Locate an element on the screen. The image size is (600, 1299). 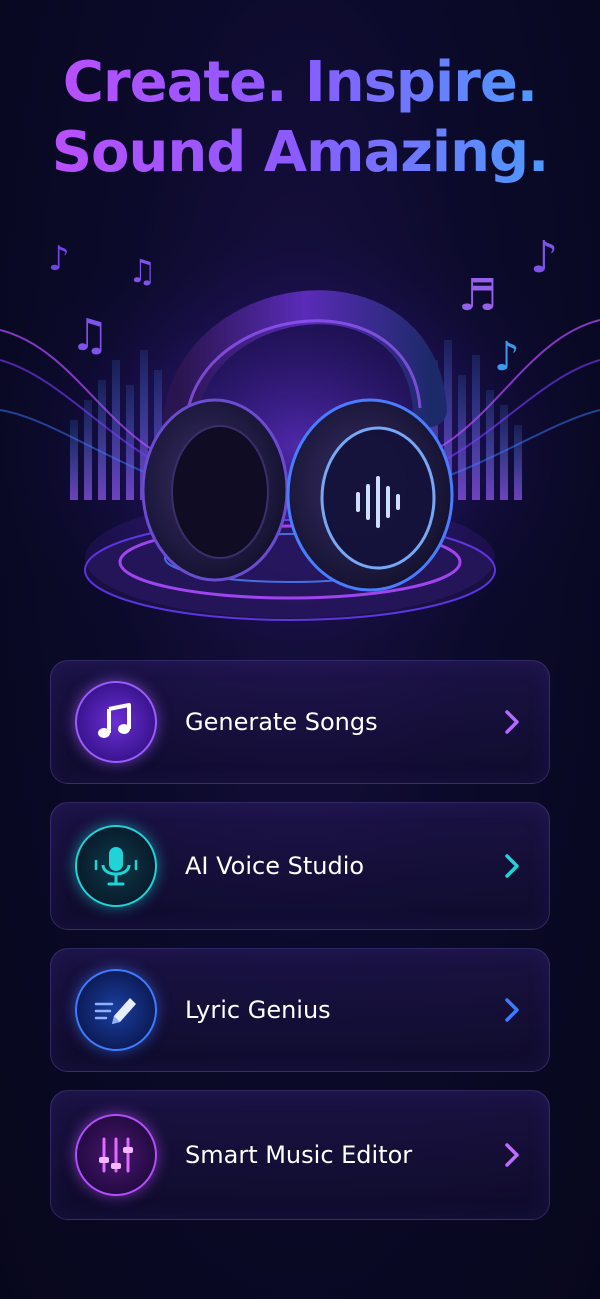
headline: Create. Inspire. Sound Amazing. is located at coordinates (300, 118).